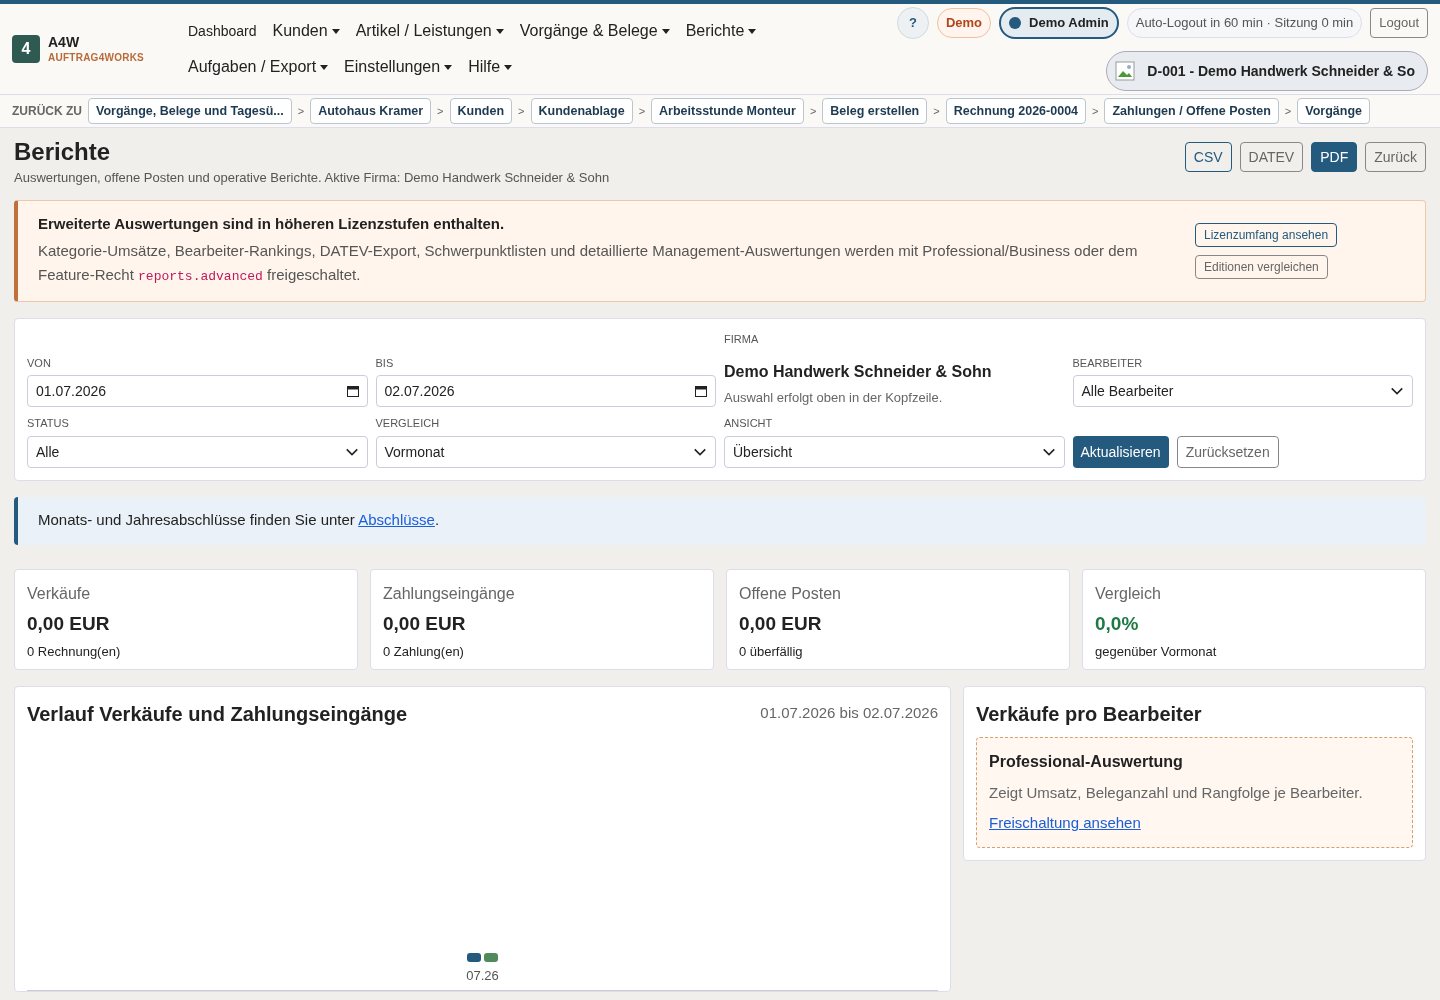 This screenshot has height=1000, width=1440. I want to click on field-label: STATUS, so click(48, 423).